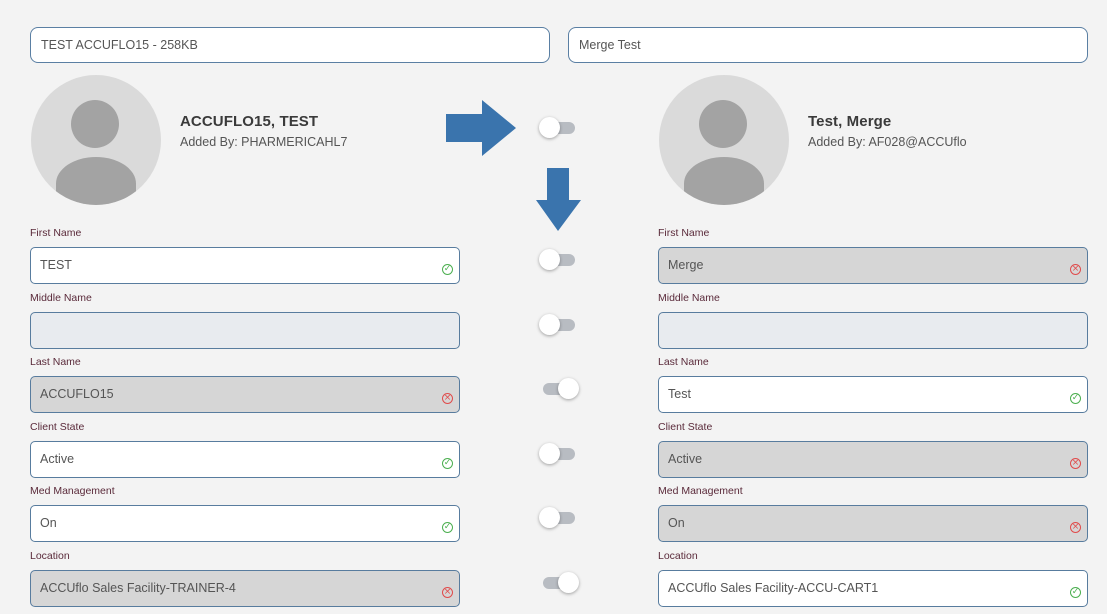  Describe the element at coordinates (55, 362) in the screenshot. I see `left-last-name-label: Last Name` at that location.